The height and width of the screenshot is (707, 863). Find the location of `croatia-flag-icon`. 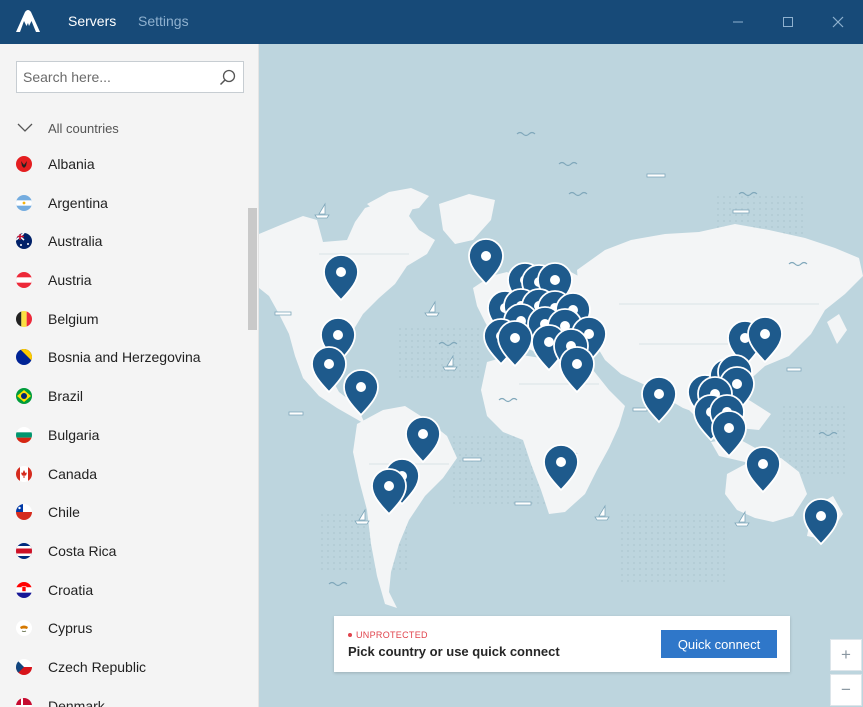

croatia-flag-icon is located at coordinates (24, 589).